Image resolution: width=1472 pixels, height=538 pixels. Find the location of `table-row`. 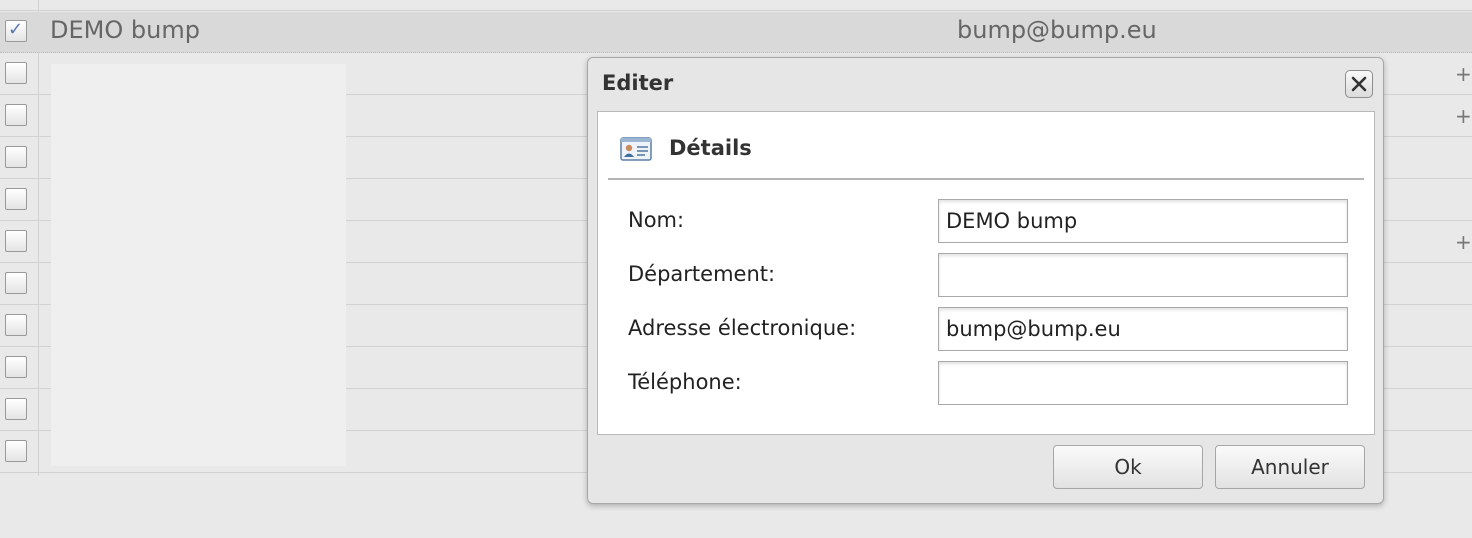

table-row is located at coordinates (736, 5).